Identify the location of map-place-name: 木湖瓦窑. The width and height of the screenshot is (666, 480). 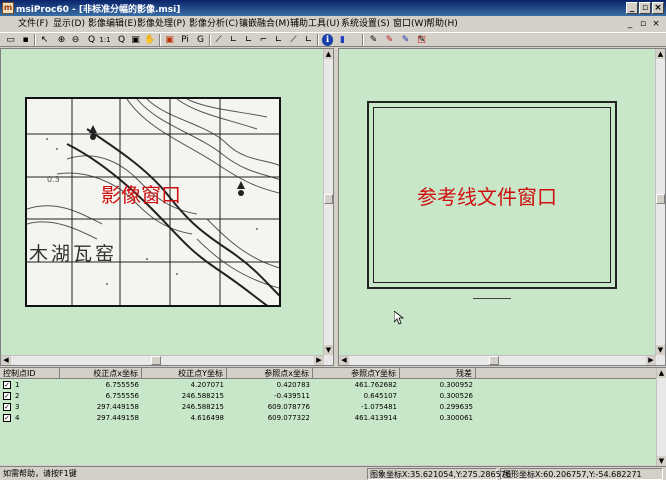
(73, 254).